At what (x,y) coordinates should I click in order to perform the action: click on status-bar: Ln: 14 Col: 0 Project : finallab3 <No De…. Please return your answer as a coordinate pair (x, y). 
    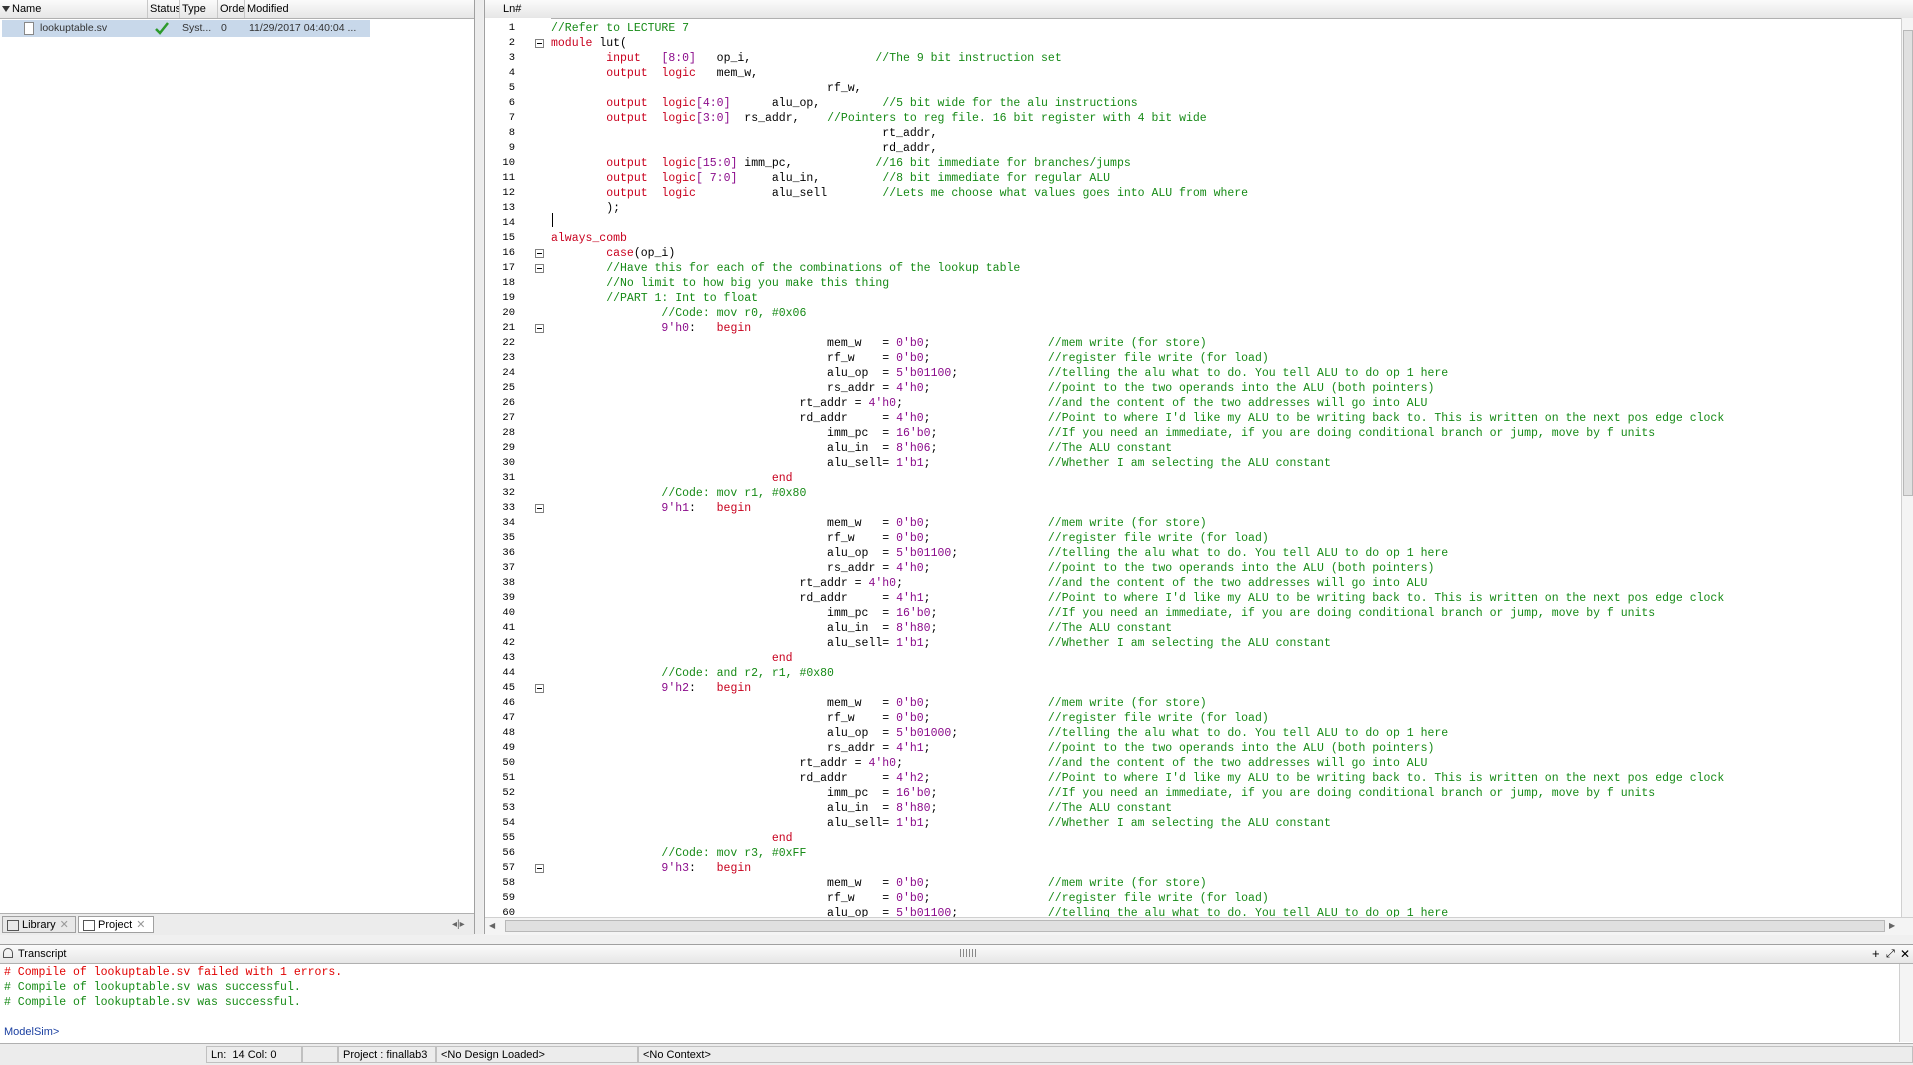
    Looking at the image, I should click on (956, 1054).